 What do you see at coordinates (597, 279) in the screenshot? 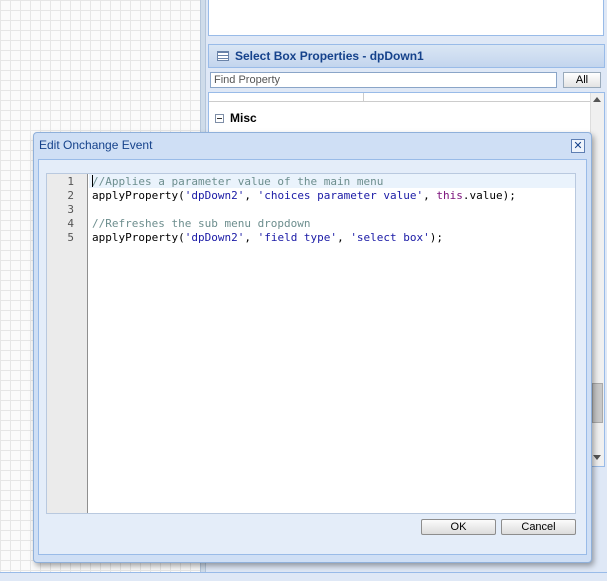
I see `vertical-scrollbar` at bounding box center [597, 279].